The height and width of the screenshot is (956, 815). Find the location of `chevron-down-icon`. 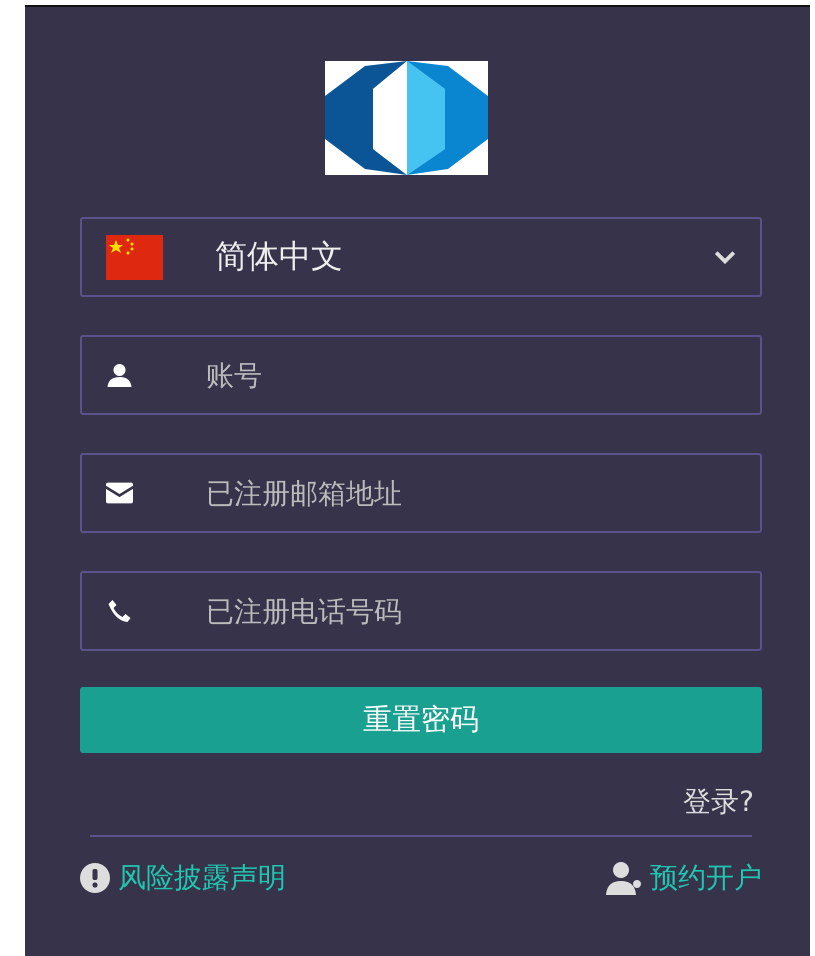

chevron-down-icon is located at coordinates (725, 257).